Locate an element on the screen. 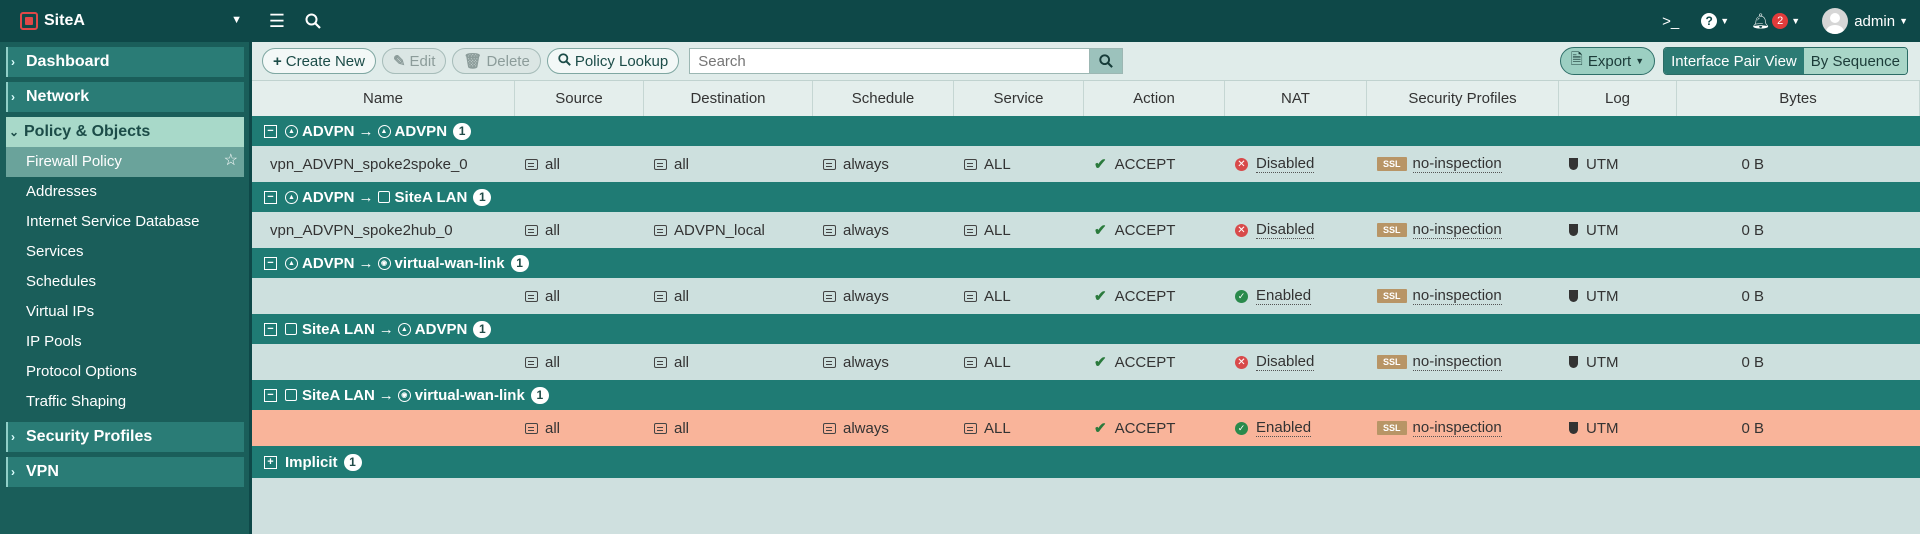 The width and height of the screenshot is (1920, 534). expand-icon: + is located at coordinates (270, 462).